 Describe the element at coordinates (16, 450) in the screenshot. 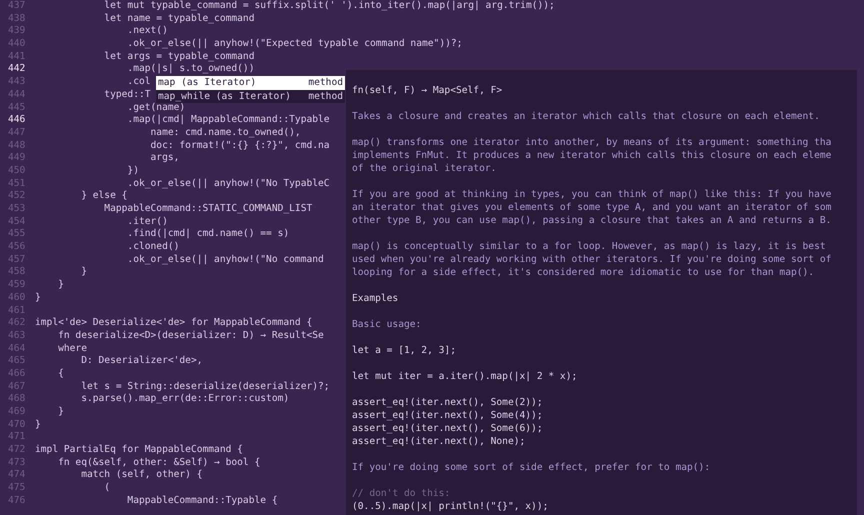

I see `line-number: 472` at that location.